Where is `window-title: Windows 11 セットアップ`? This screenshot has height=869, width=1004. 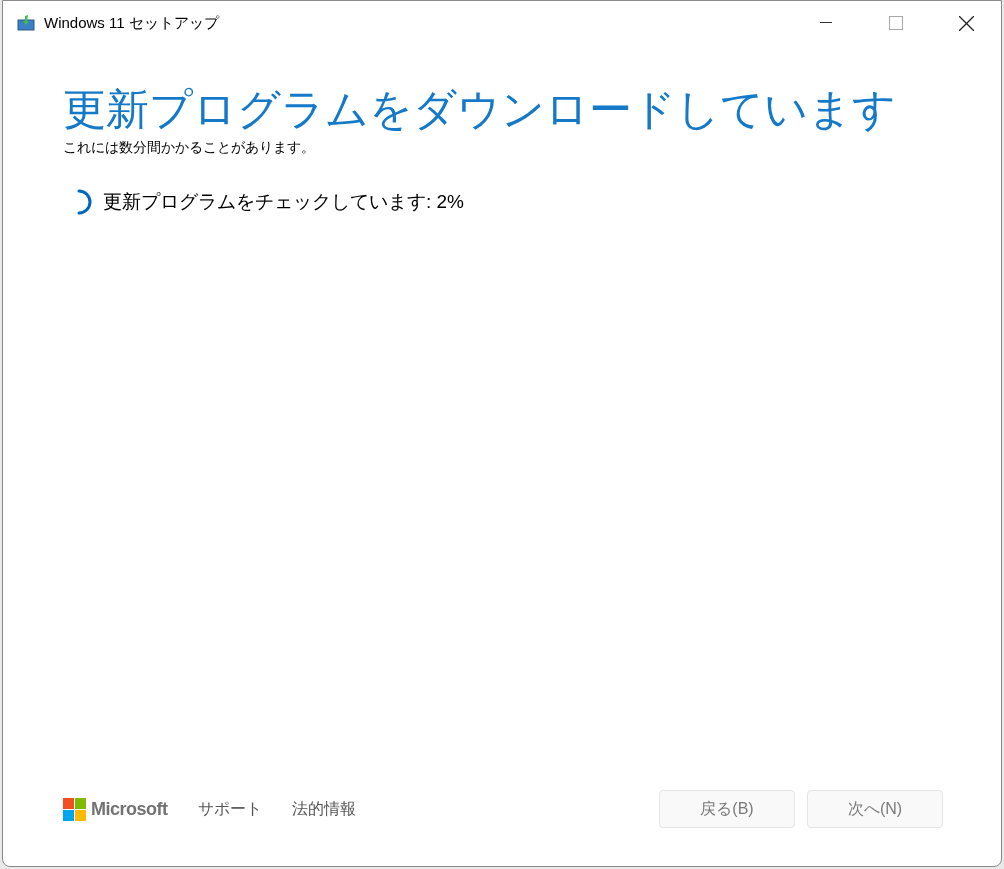 window-title: Windows 11 セットアップ is located at coordinates (131, 22).